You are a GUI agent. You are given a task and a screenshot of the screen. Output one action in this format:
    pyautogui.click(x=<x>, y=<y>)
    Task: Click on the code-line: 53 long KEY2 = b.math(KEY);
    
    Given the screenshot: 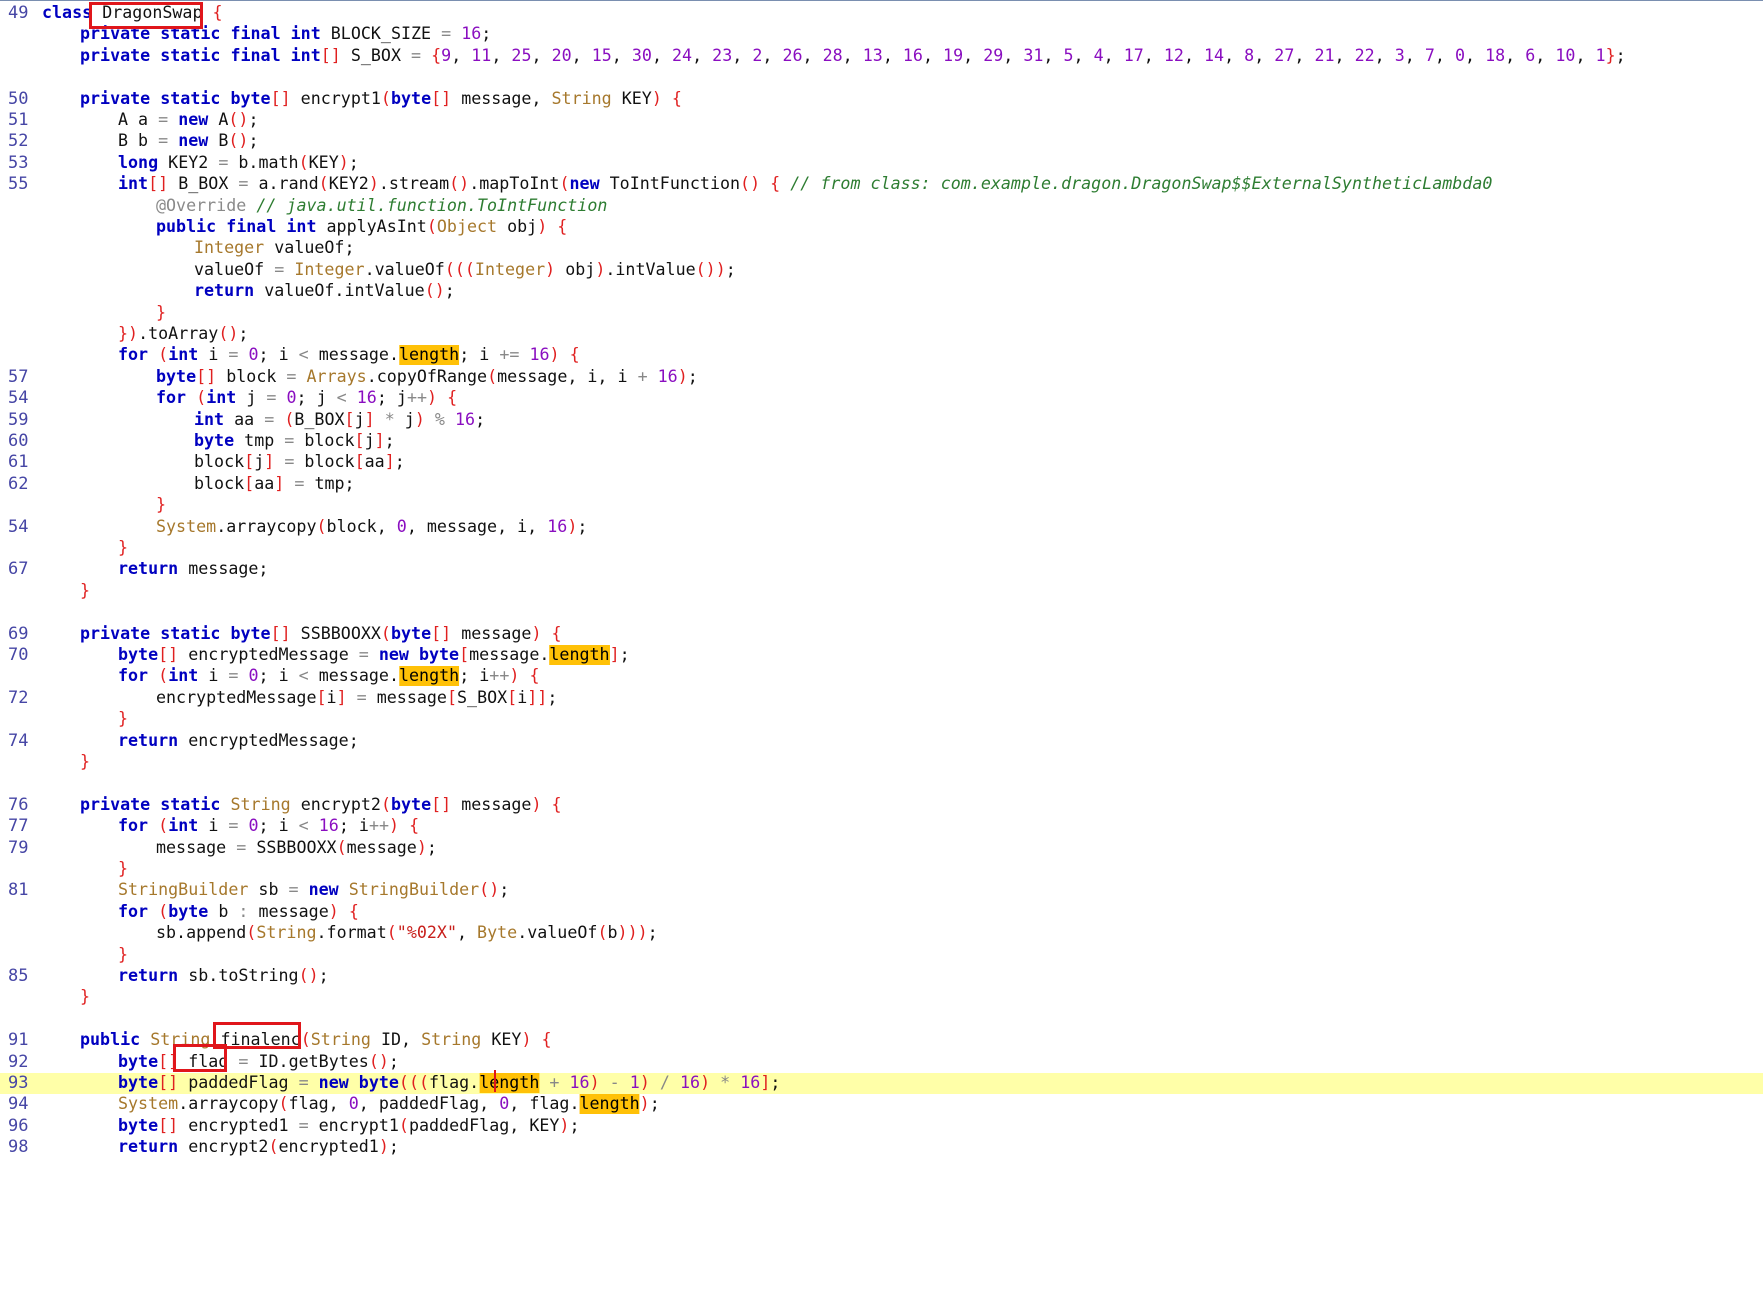 What is the action you would take?
    pyautogui.click(x=881, y=163)
    